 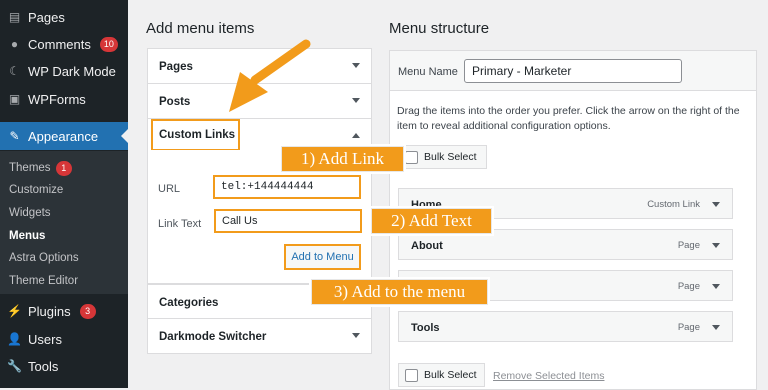 What do you see at coordinates (280, 62) in the screenshot?
I see `arrow-shaft` at bounding box center [280, 62].